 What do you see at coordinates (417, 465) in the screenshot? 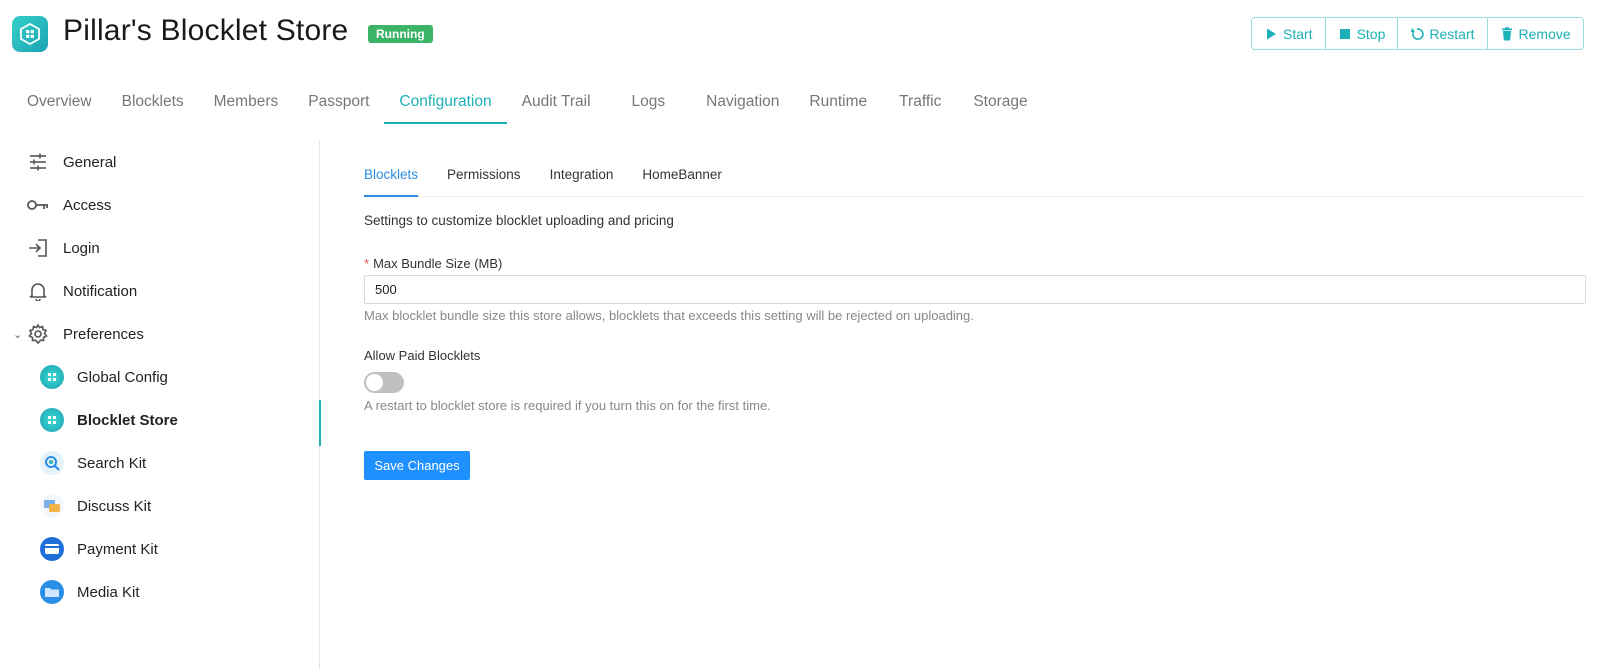
I see `save-changes-button: Save Changes` at bounding box center [417, 465].